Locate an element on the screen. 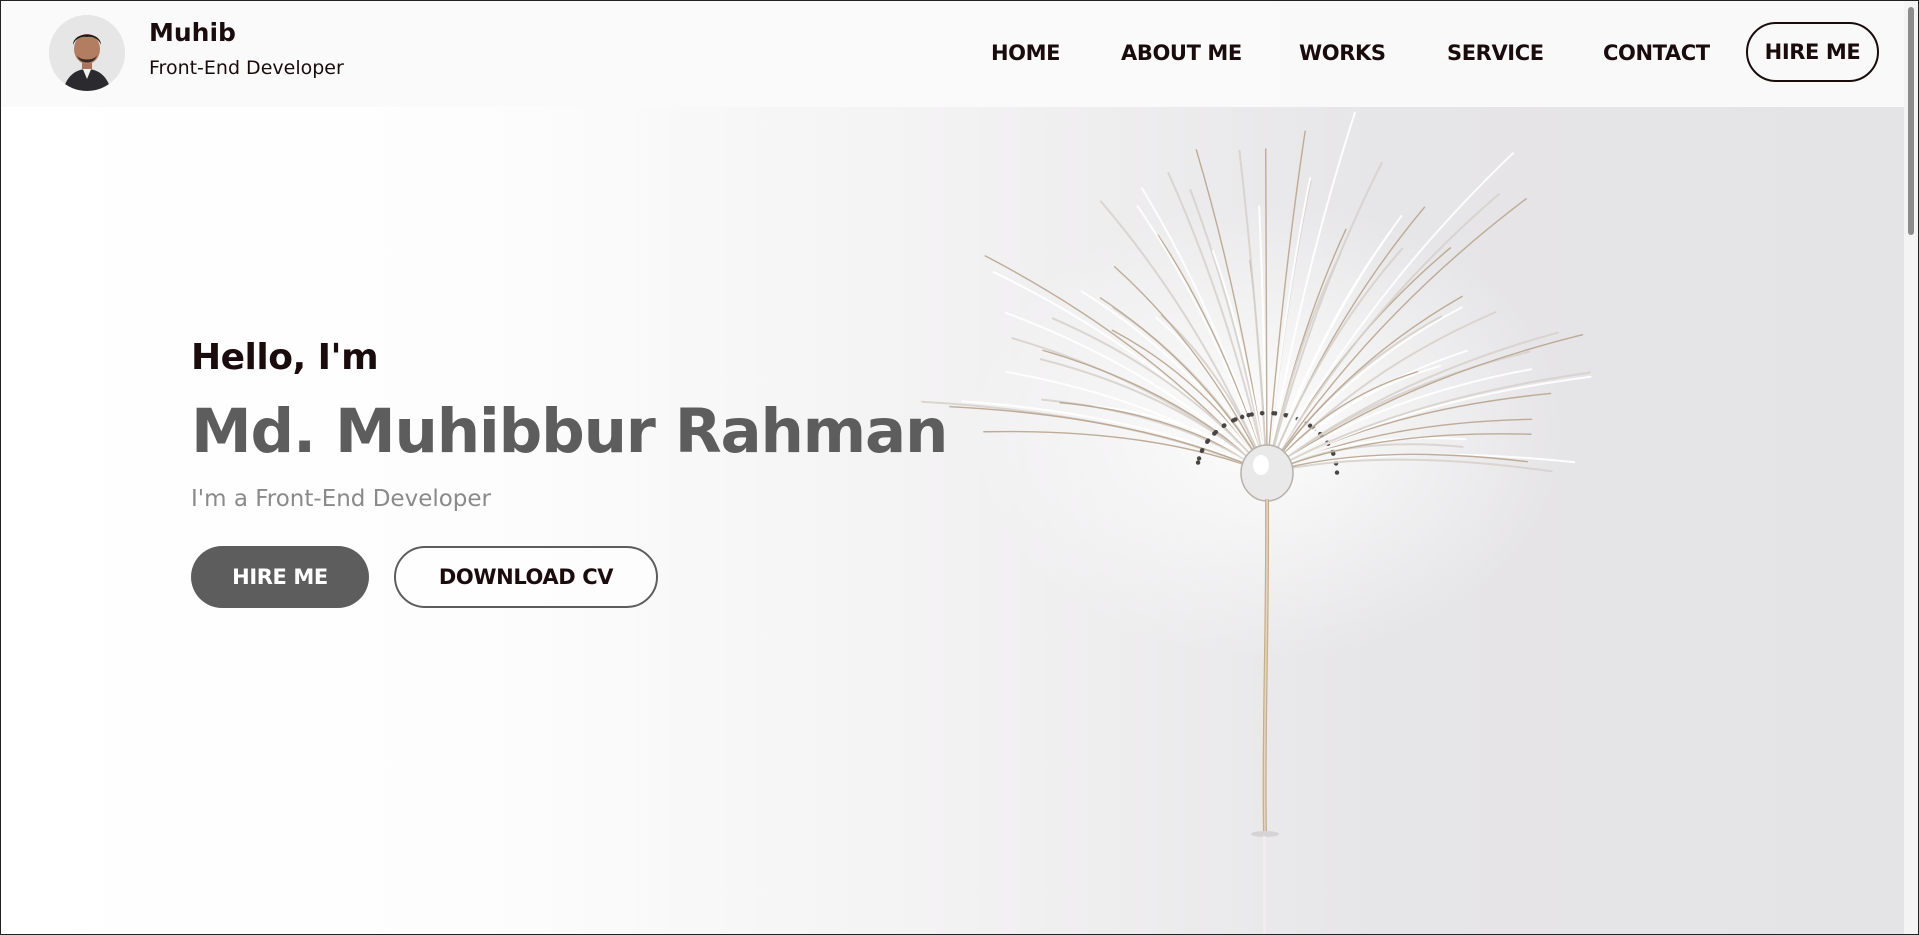  hero-role: I'm a Front-End Developer is located at coordinates (341, 499).